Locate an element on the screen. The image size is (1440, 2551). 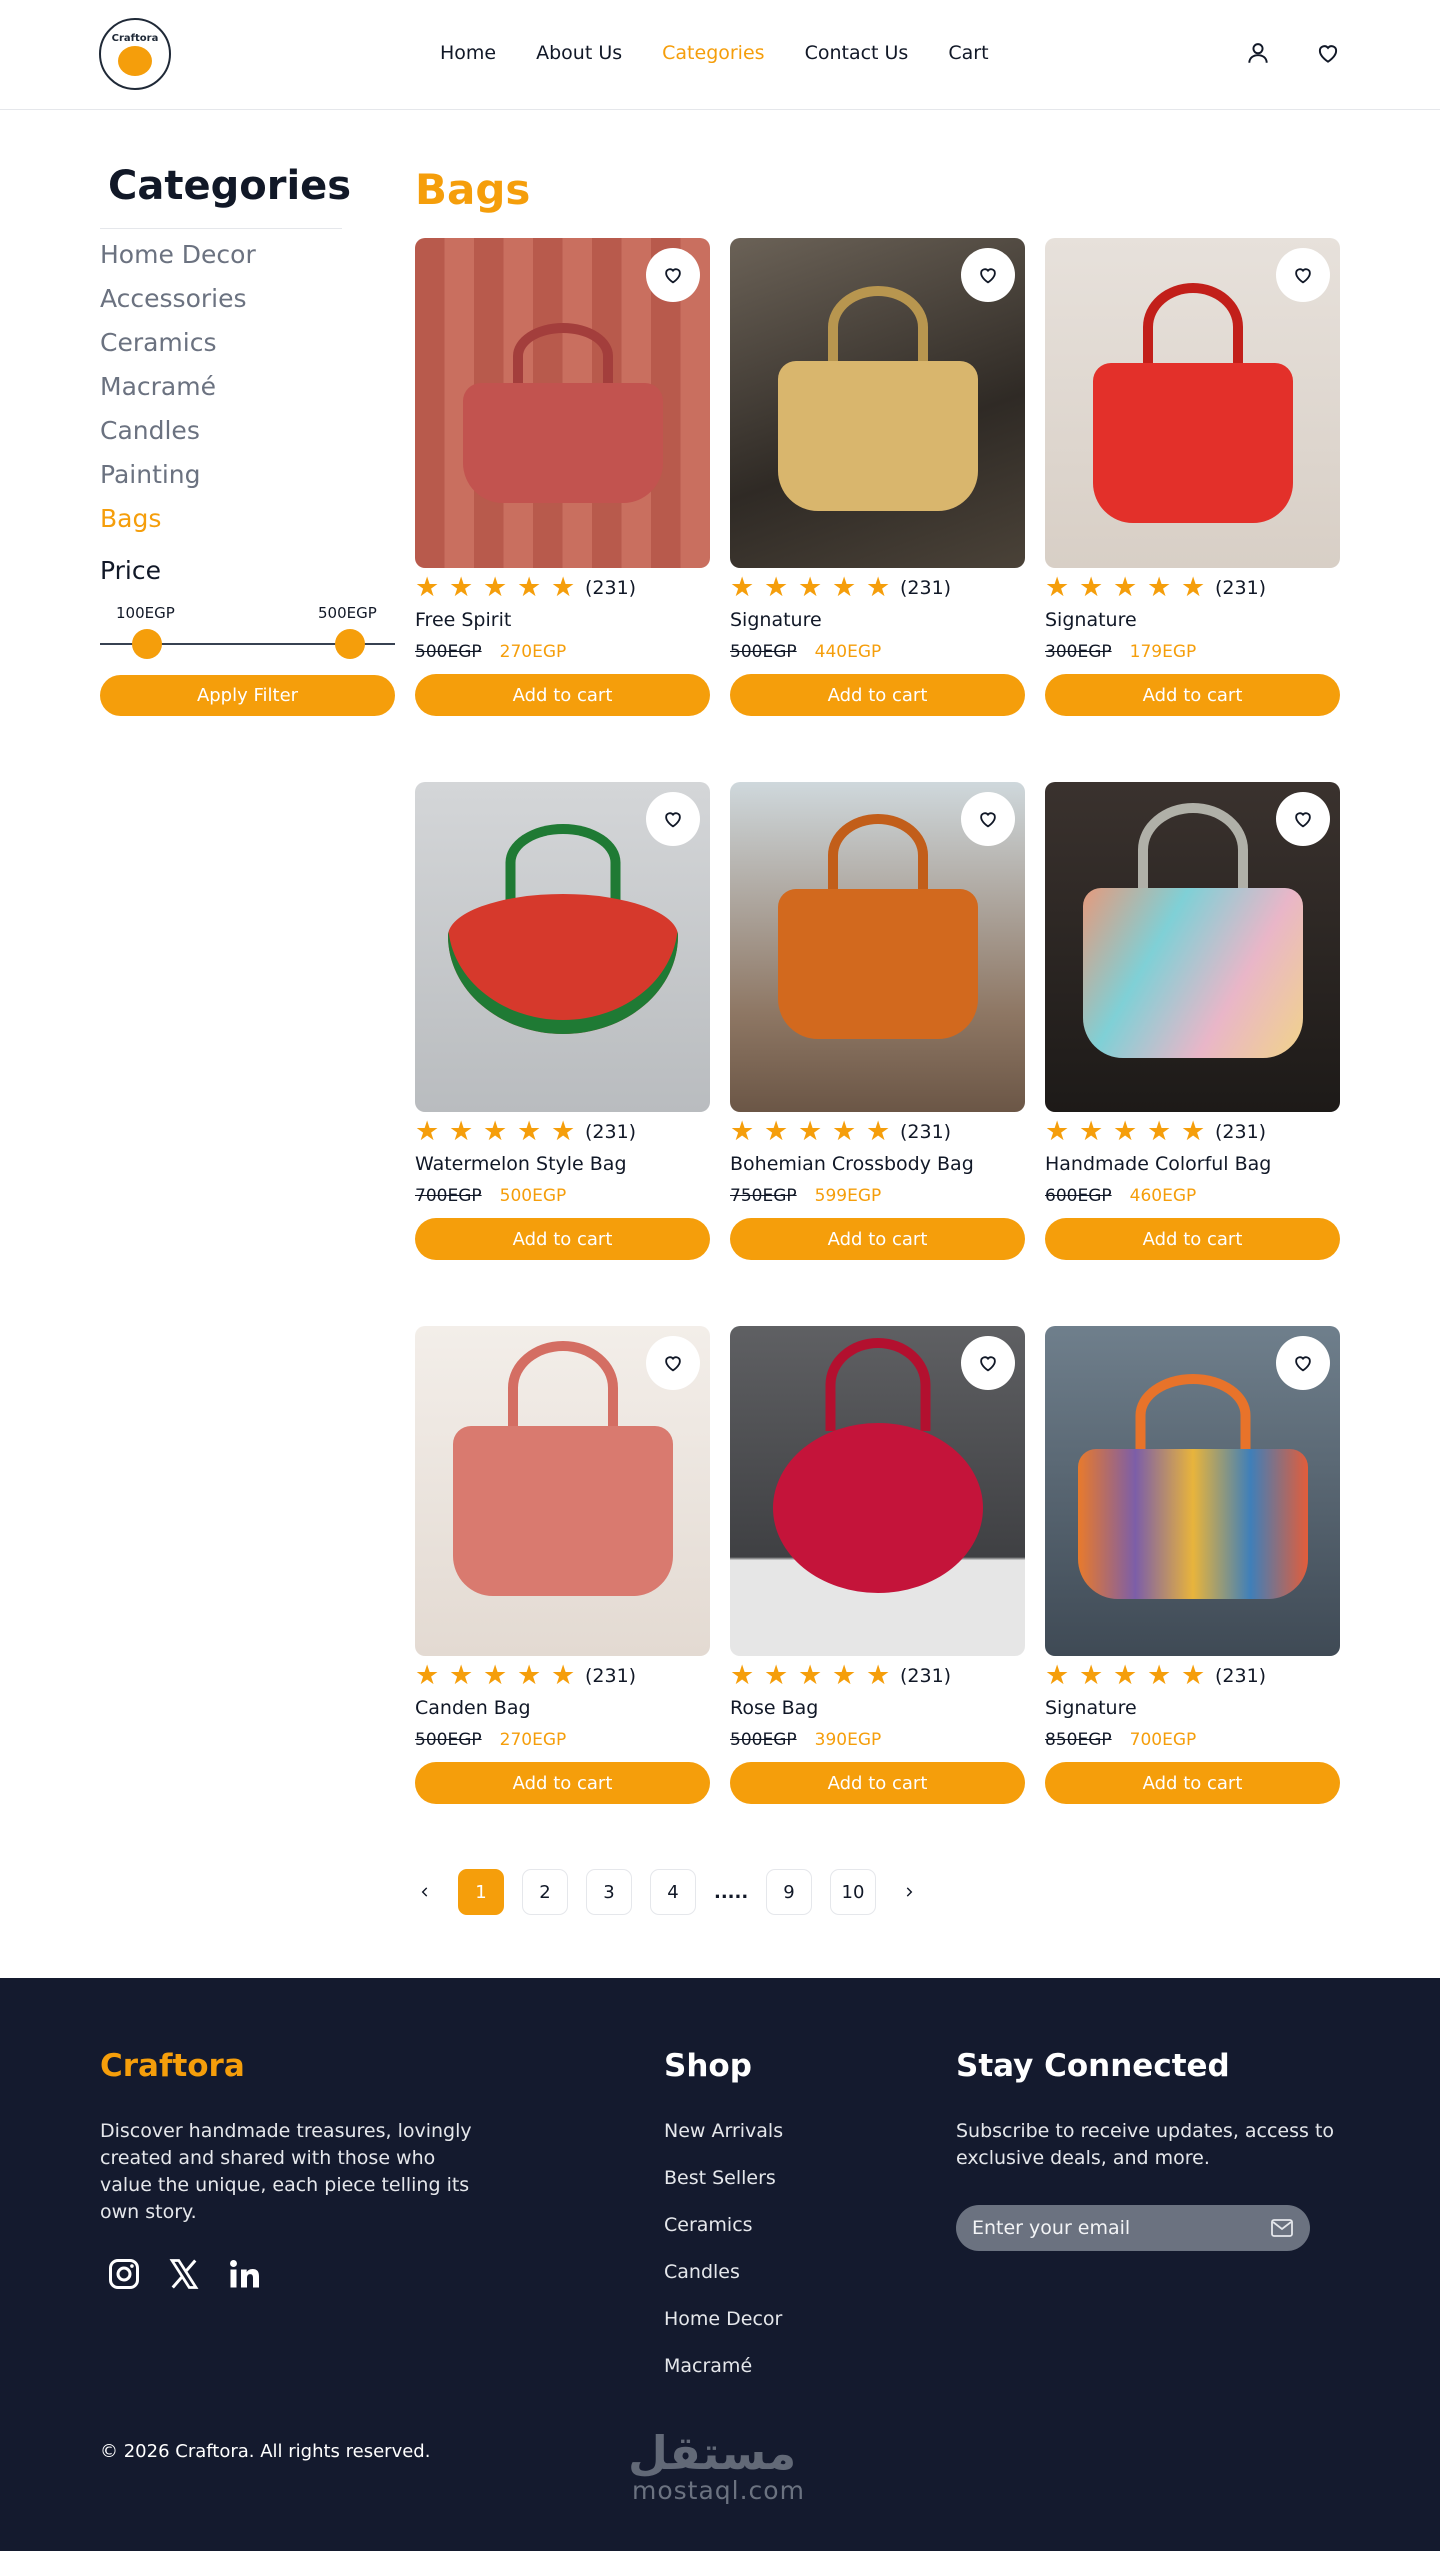
price-slider-min-handle is located at coordinates (147, 644).